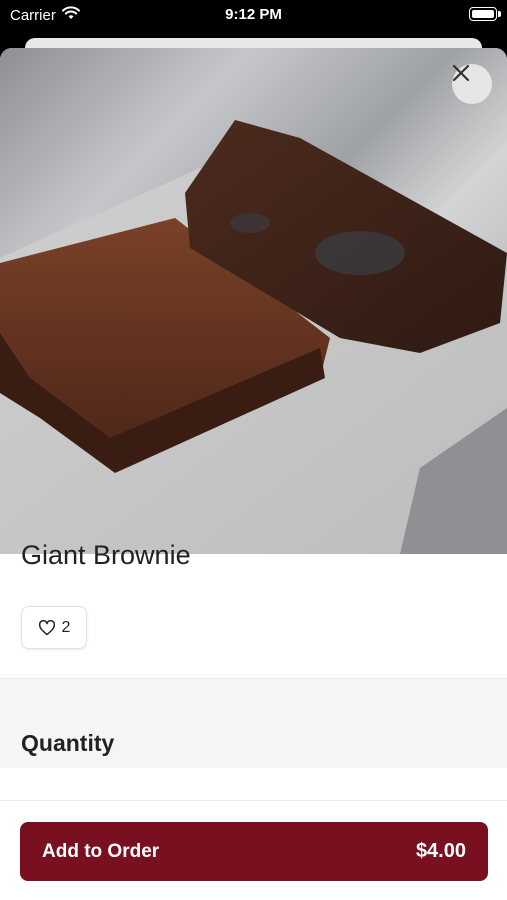 The width and height of the screenshot is (507, 900). I want to click on battery-cap, so click(499, 14).